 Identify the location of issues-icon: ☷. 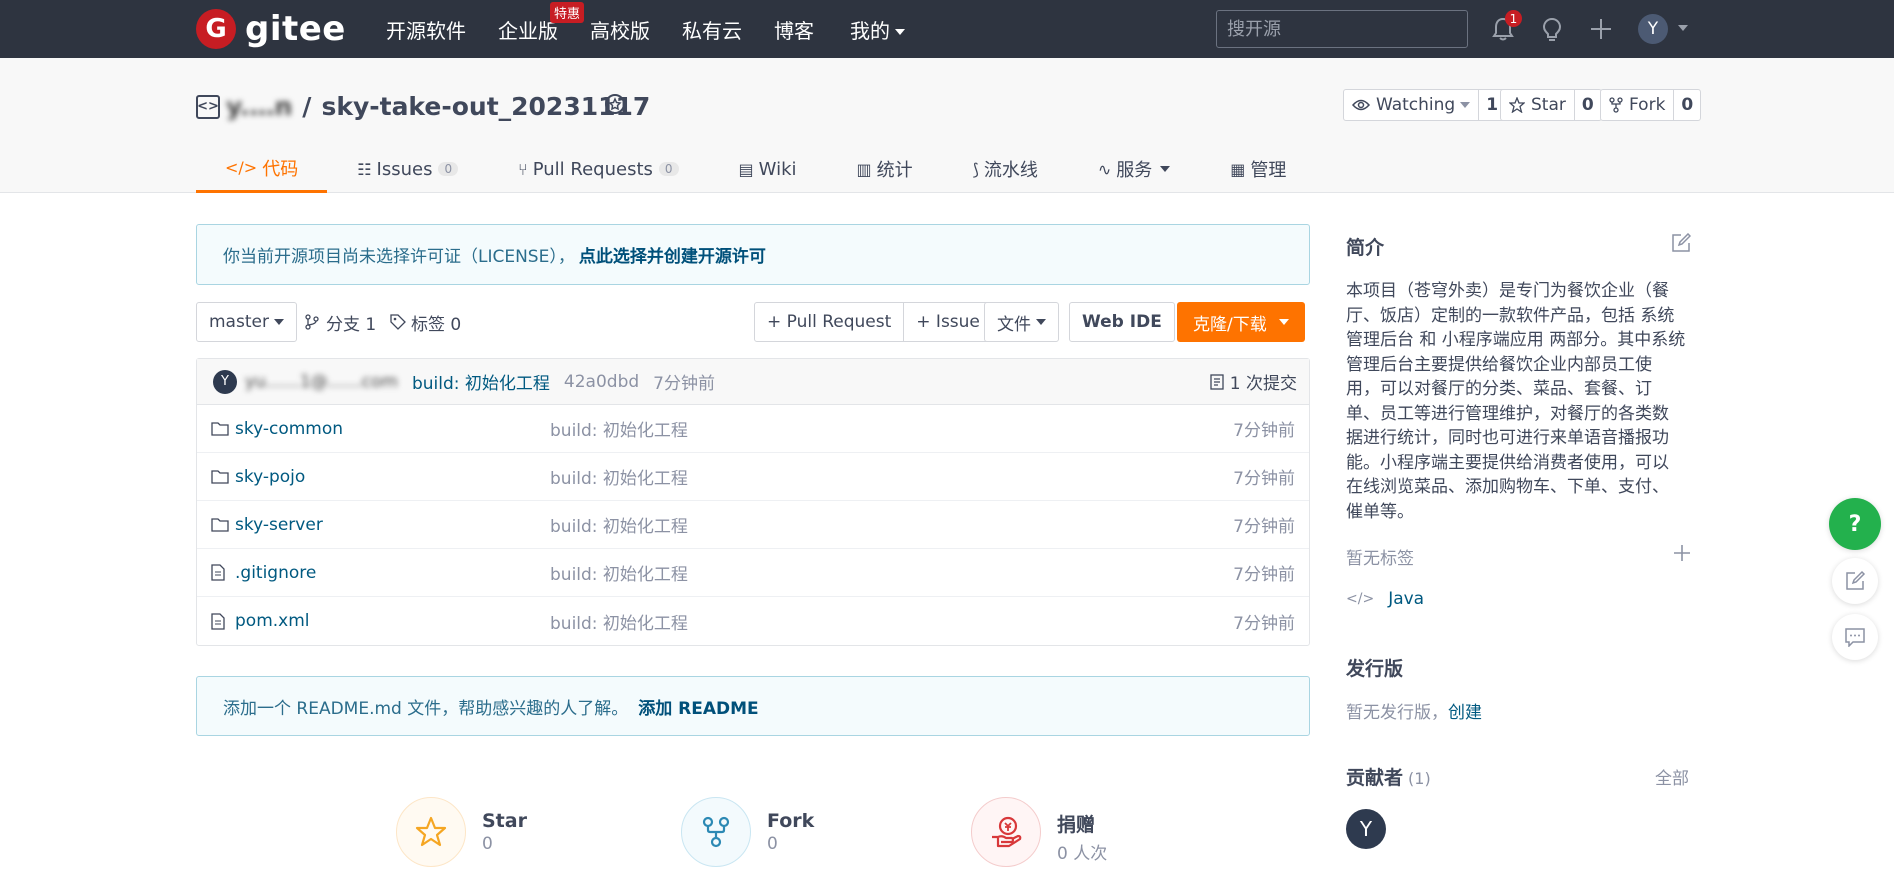
(364, 169).